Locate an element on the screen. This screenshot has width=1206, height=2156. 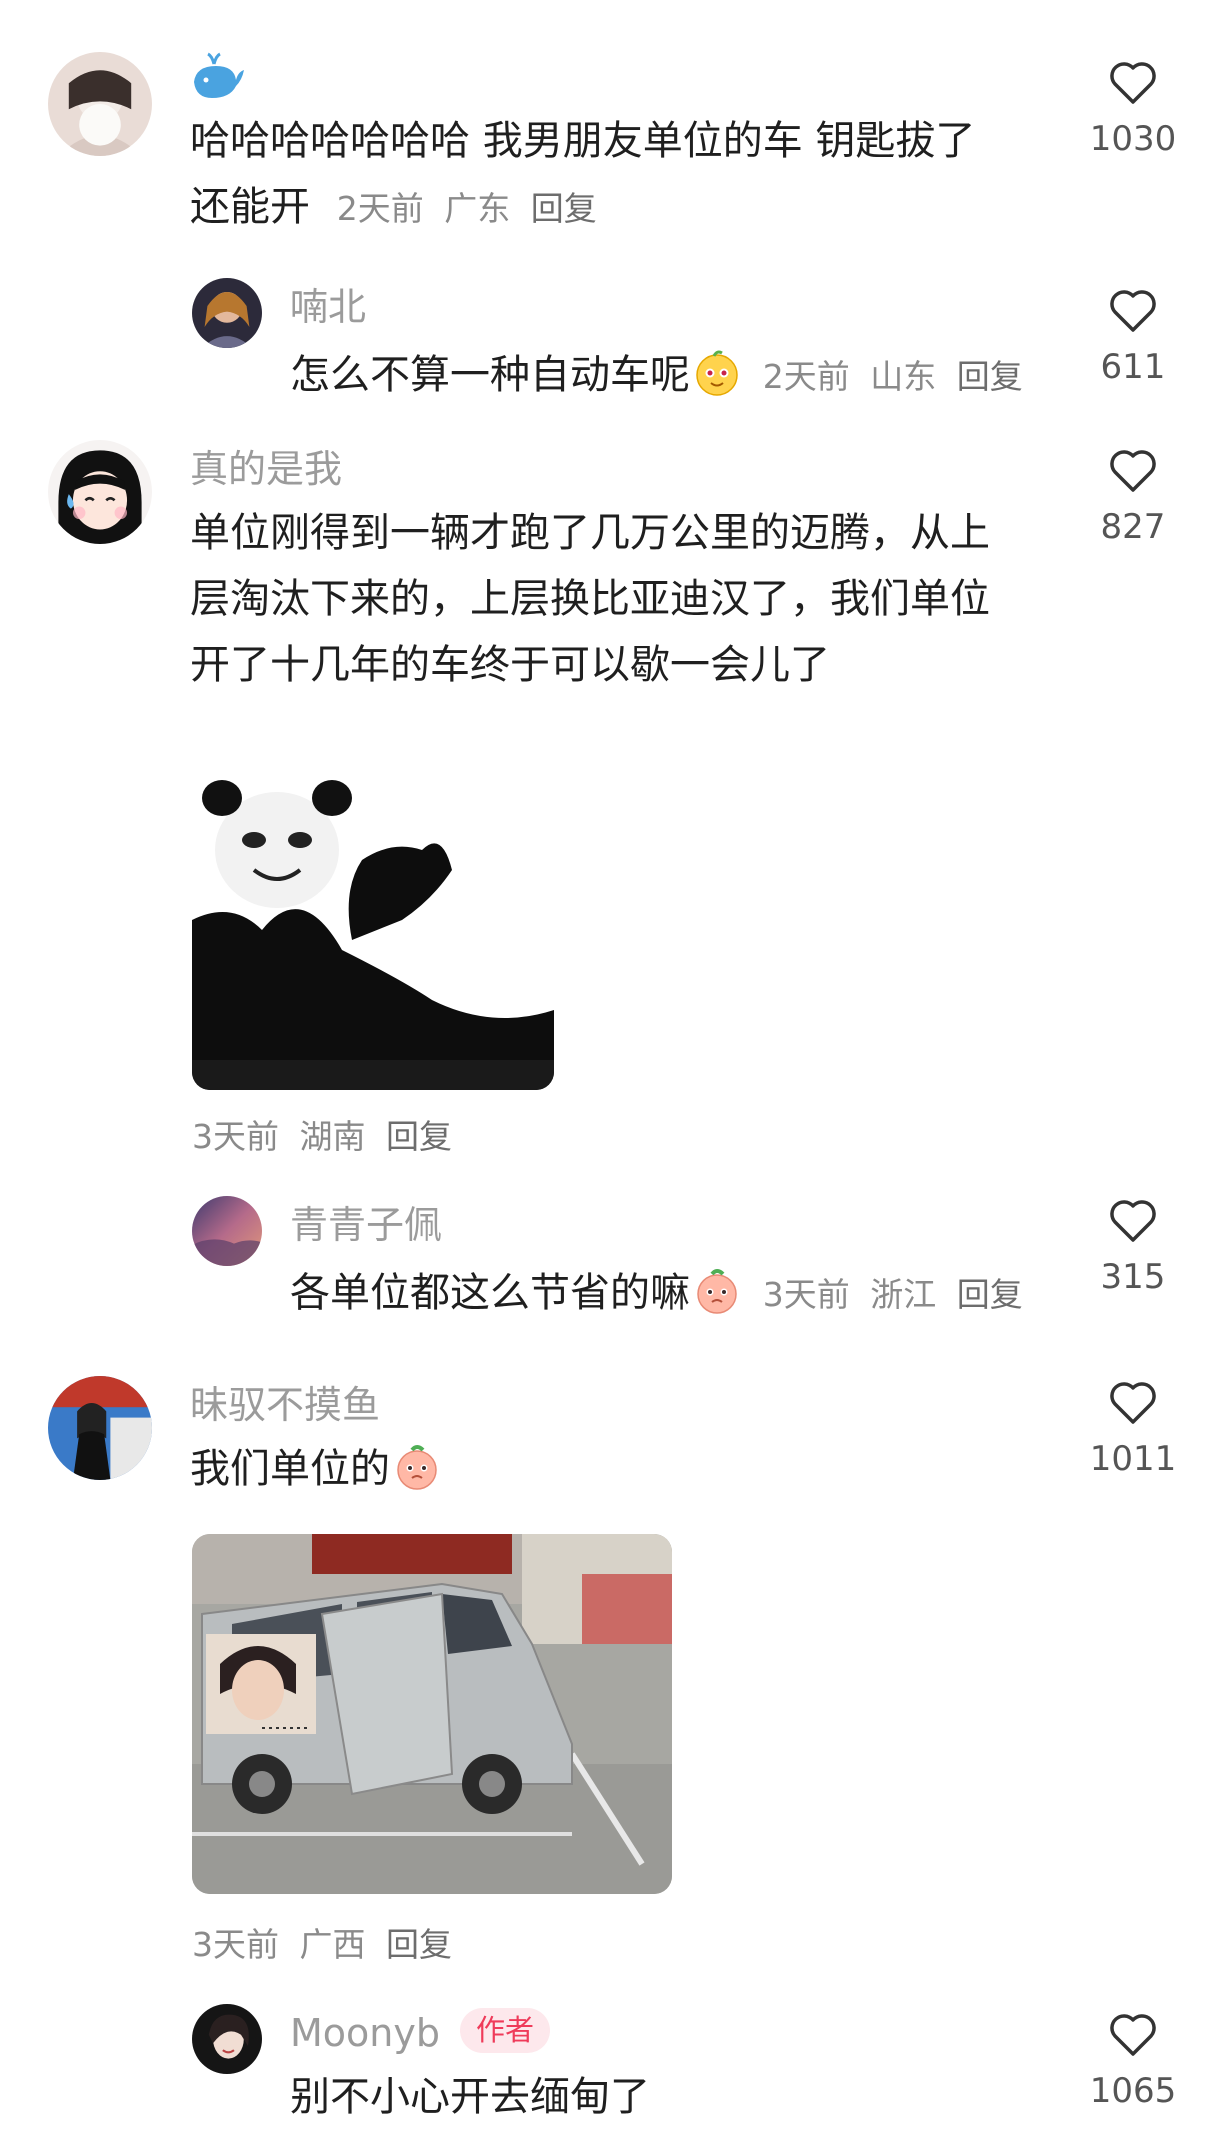
comment-text: 各单位都这么节省的嘛 is located at coordinates (490, 1293).